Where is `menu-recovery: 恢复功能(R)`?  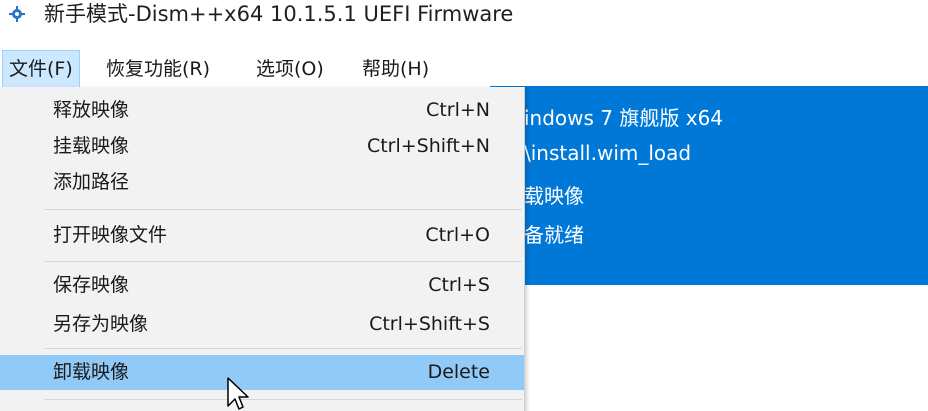 menu-recovery: 恢复功能(R) is located at coordinates (158, 69).